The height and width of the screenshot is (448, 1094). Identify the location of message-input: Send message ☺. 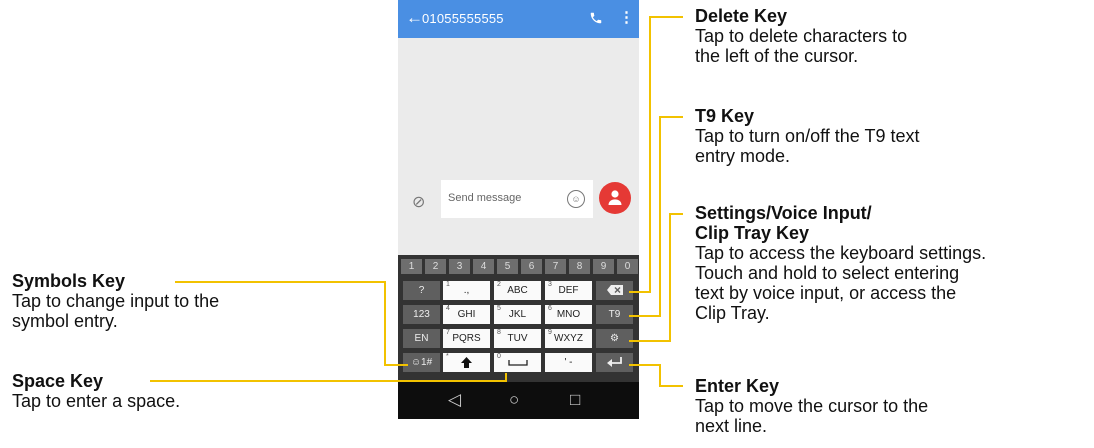
(517, 199).